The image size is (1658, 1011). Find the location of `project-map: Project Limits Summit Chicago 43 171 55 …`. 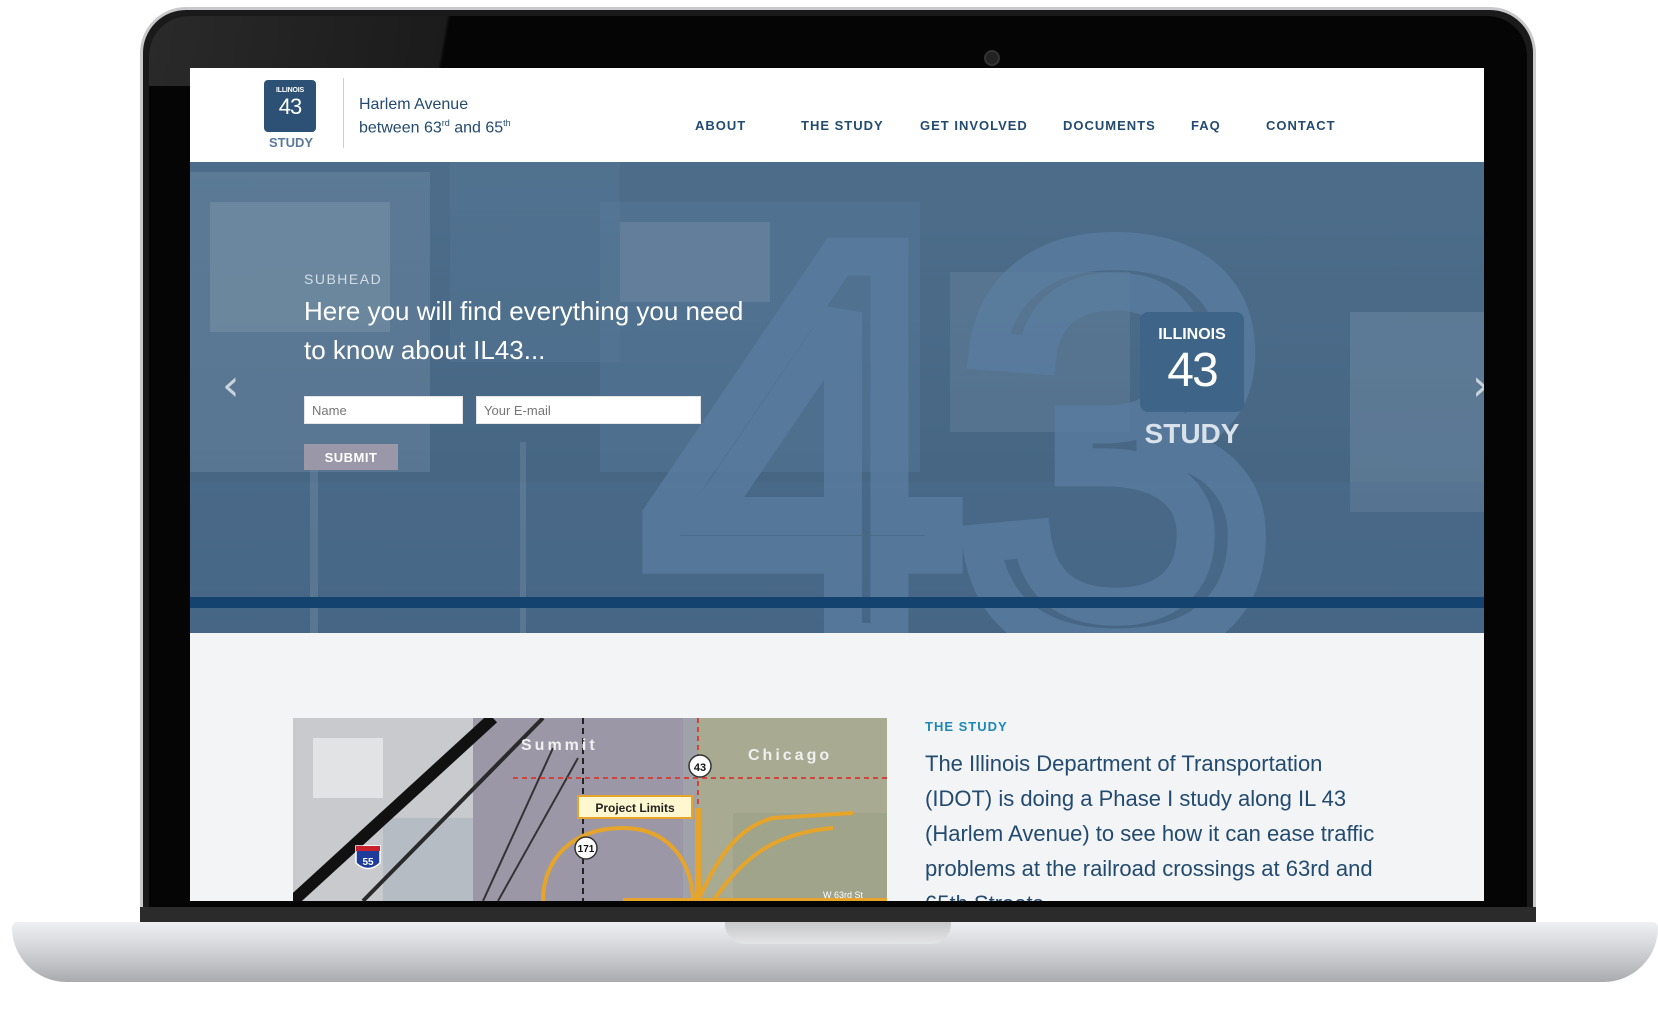

project-map: Project Limits Summit Chicago 43 171 55 … is located at coordinates (590, 809).